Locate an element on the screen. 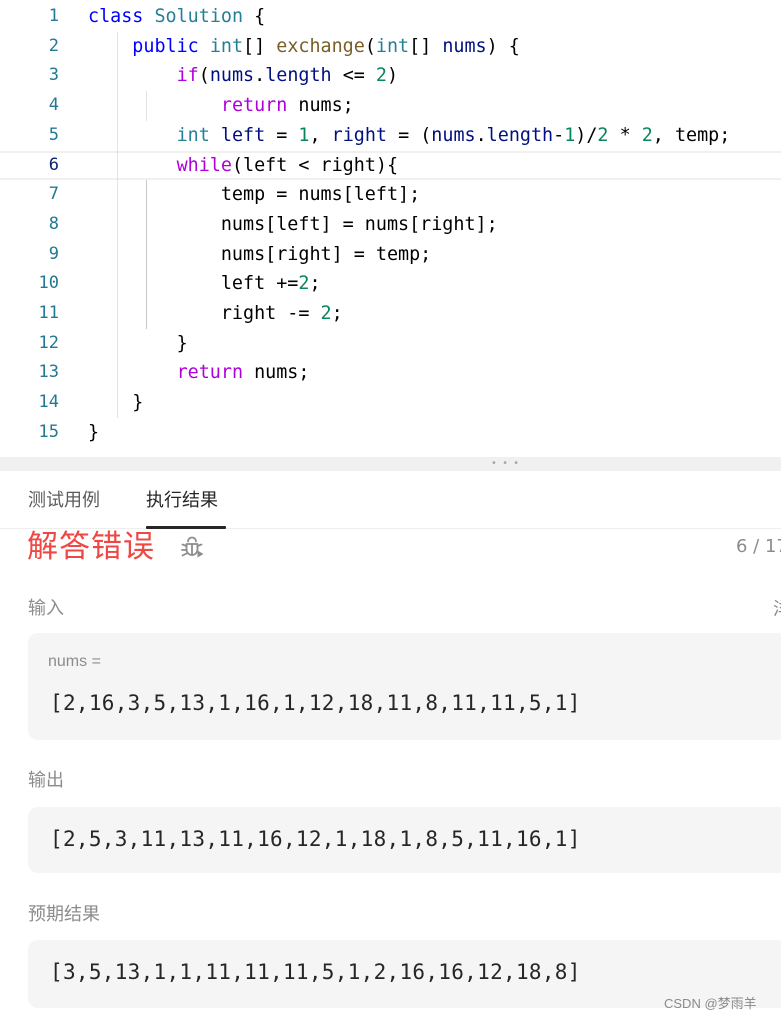 The height and width of the screenshot is (1019, 781). line-number: 4 is located at coordinates (53, 105).